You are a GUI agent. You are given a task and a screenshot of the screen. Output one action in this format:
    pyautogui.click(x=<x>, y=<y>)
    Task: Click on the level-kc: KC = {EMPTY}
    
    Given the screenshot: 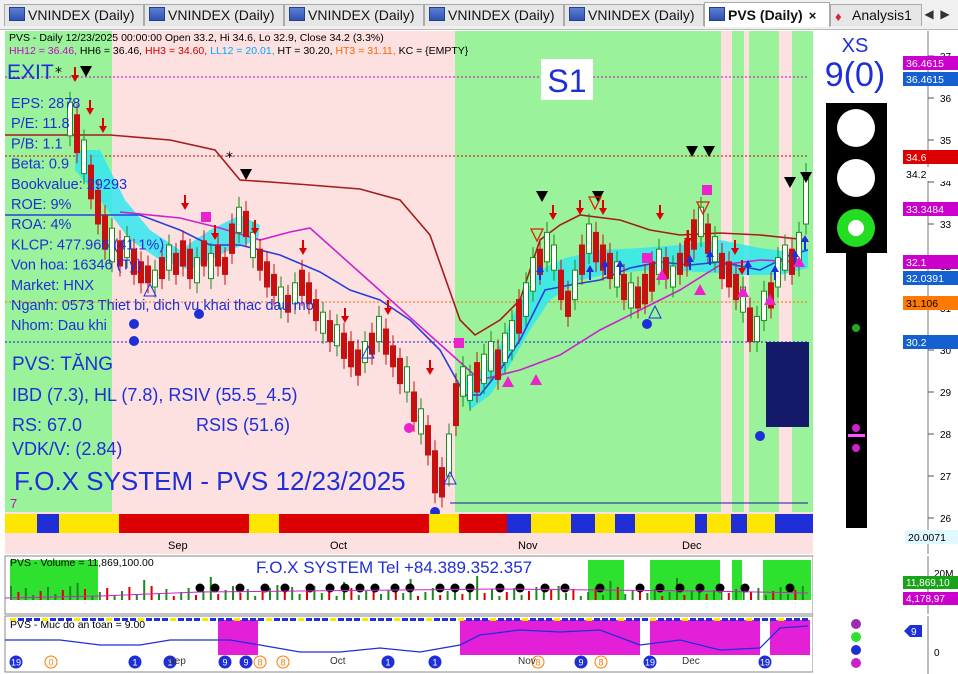 What is the action you would take?
    pyautogui.click(x=434, y=51)
    